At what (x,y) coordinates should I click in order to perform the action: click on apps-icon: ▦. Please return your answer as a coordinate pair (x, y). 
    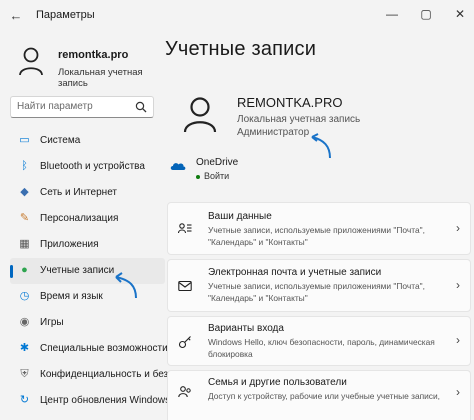
    Looking at the image, I should click on (24, 244).